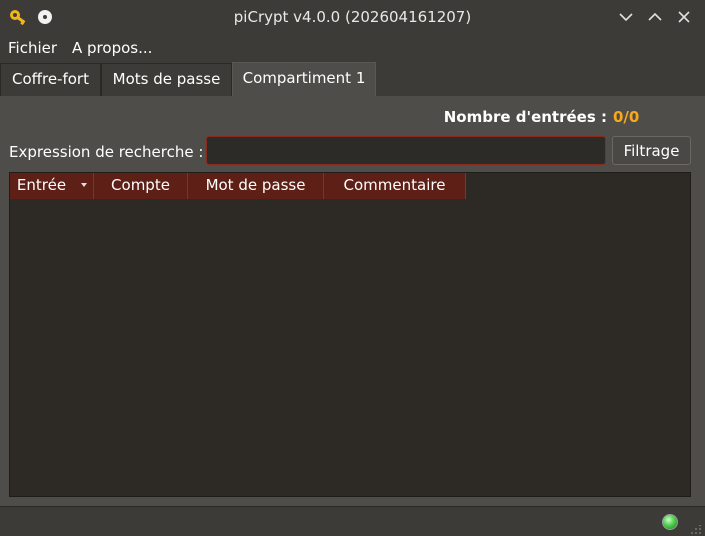  Describe the element at coordinates (32, 48) in the screenshot. I see `menu-fichier: Fichier` at that location.